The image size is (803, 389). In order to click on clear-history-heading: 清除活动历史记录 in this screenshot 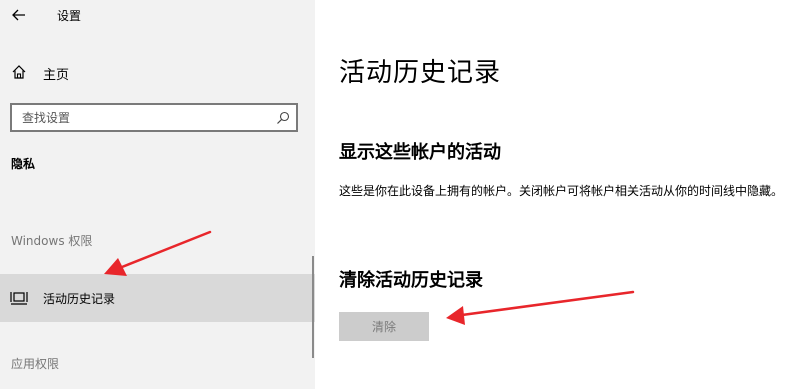, I will do `click(411, 280)`.